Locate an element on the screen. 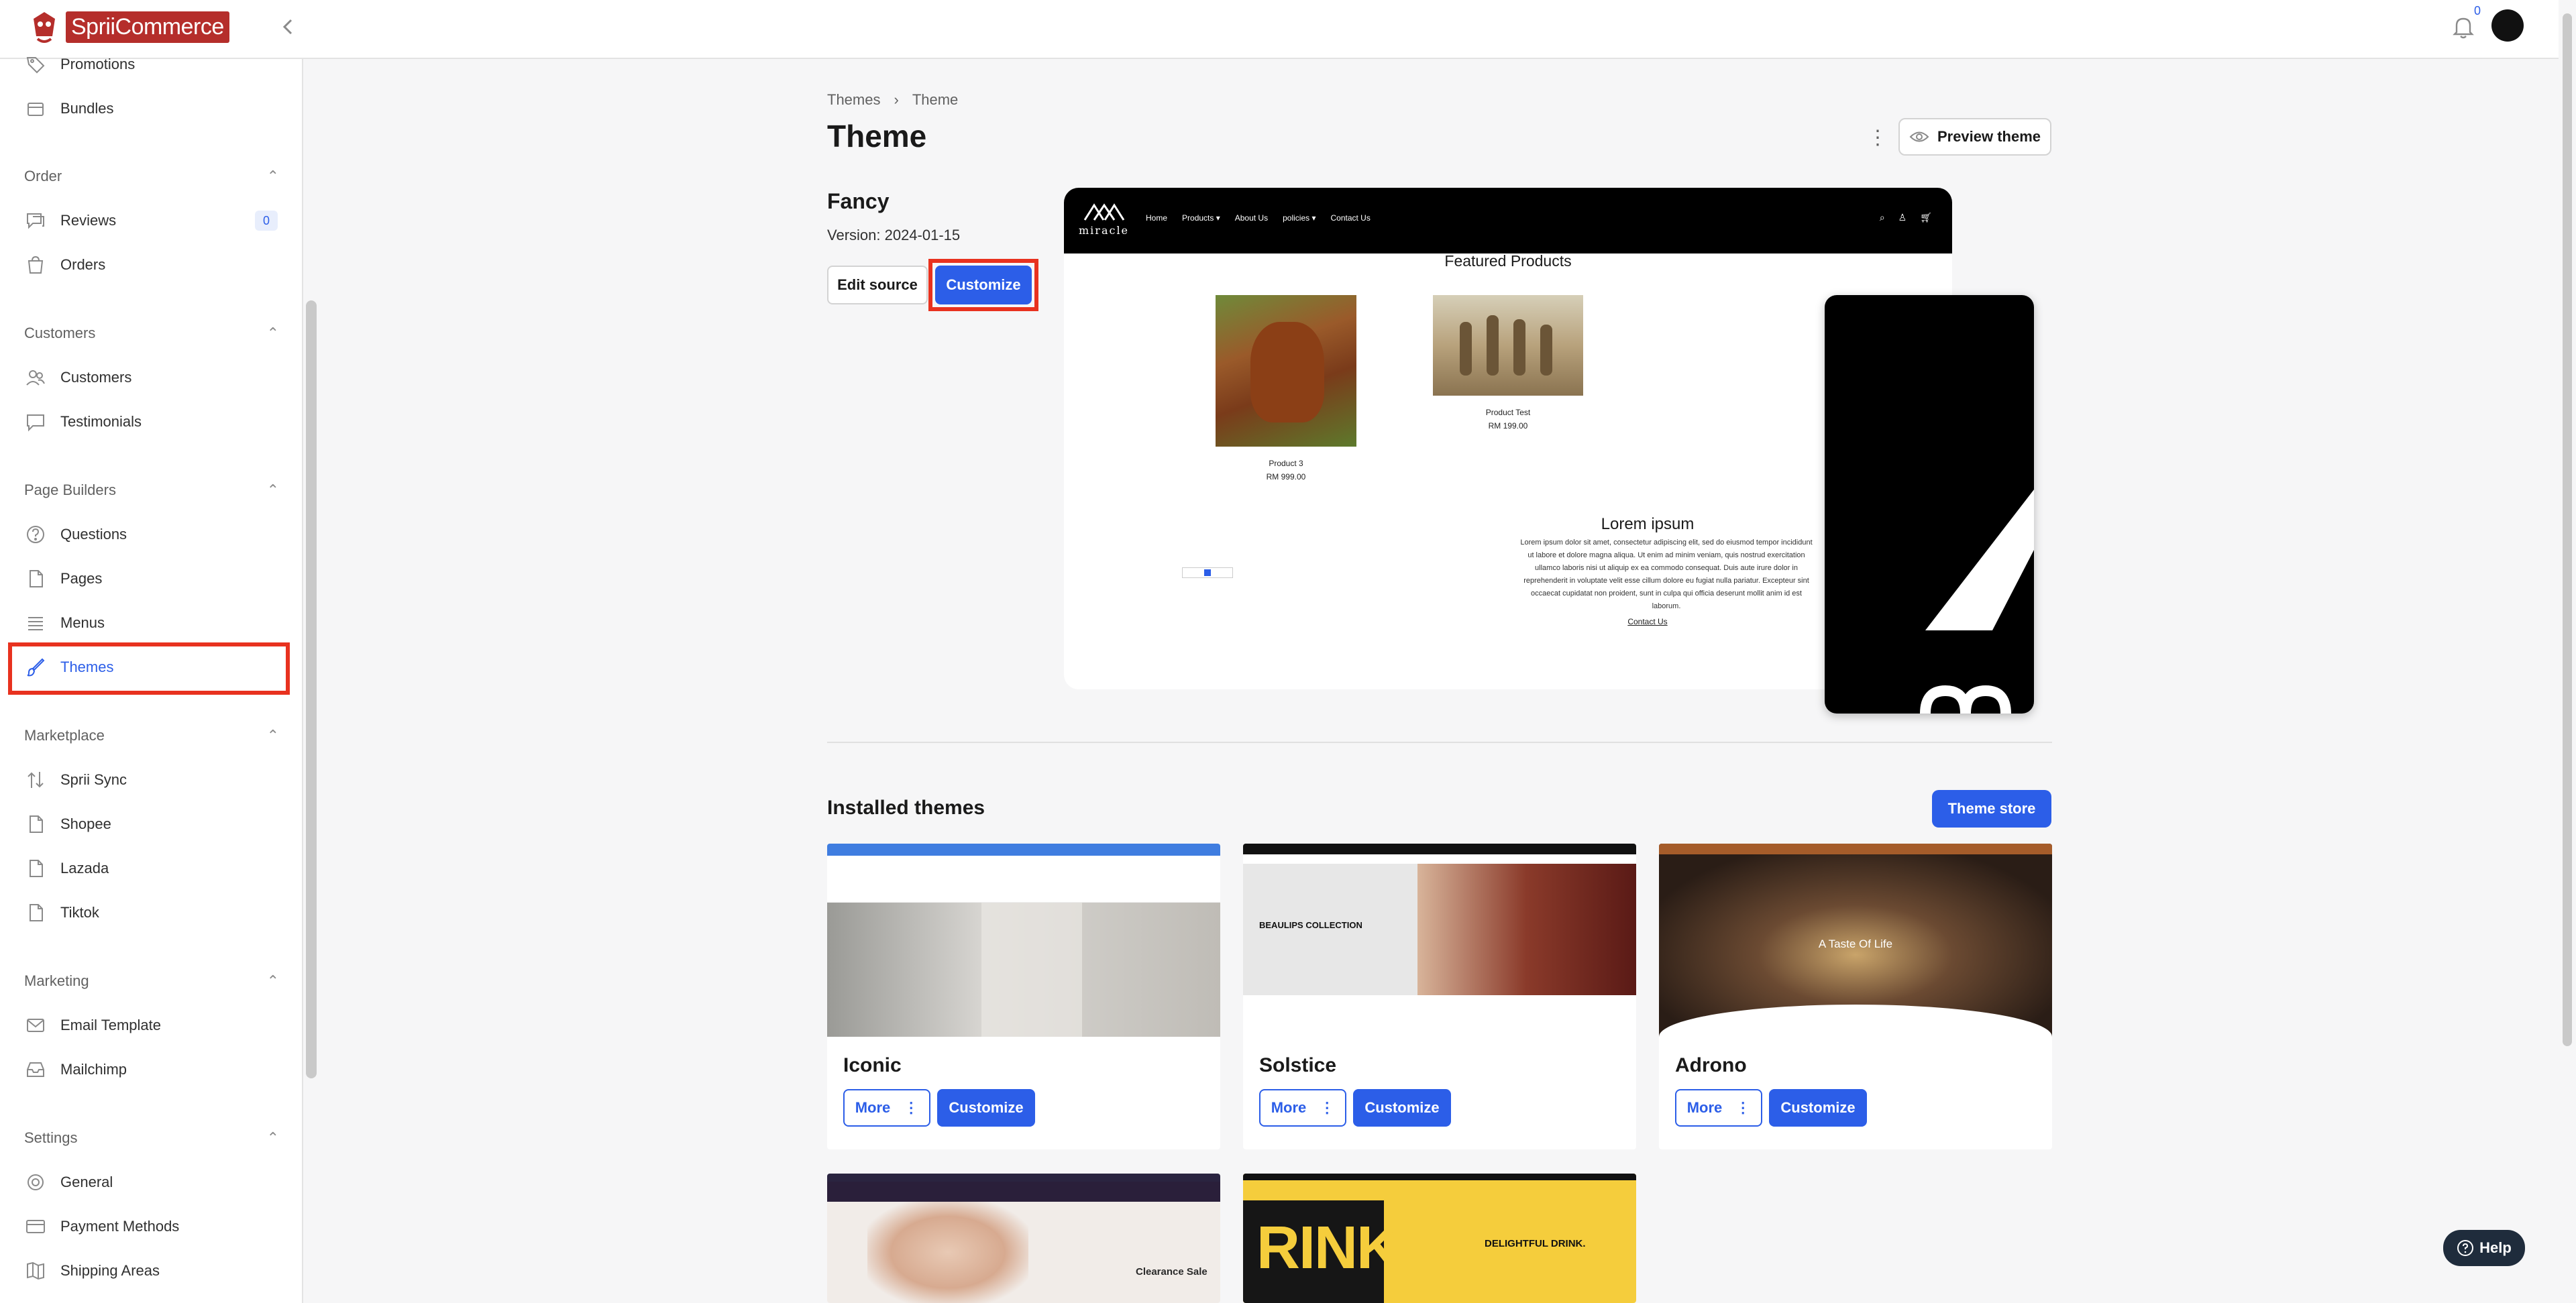  theme-store-button: Theme store is located at coordinates (1991, 809).